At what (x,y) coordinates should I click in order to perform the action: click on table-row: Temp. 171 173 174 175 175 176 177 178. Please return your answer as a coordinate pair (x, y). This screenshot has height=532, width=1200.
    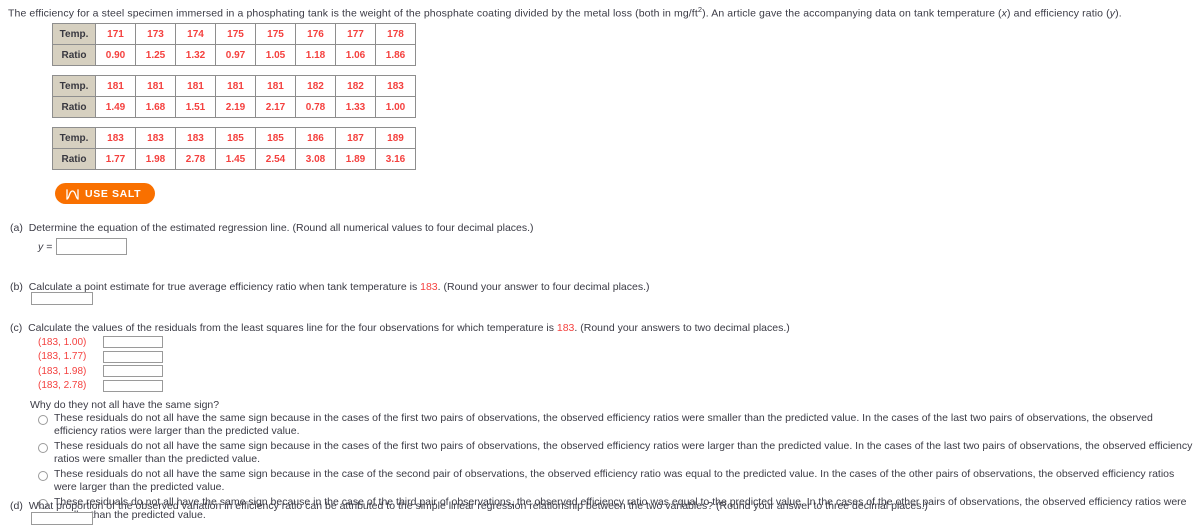
    Looking at the image, I should click on (234, 34).